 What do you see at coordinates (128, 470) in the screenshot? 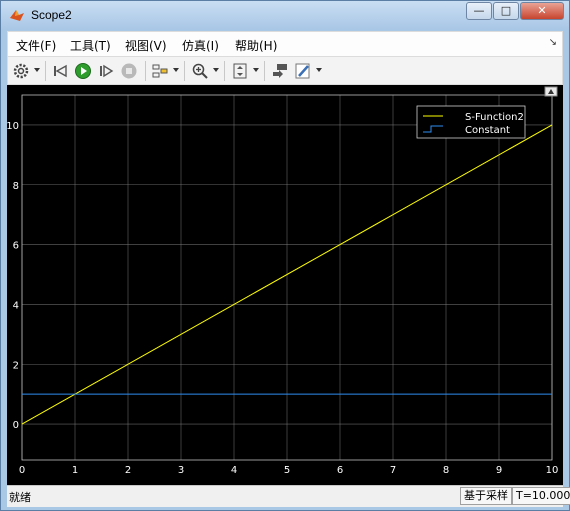
I see `x-tick-label: 2` at bounding box center [128, 470].